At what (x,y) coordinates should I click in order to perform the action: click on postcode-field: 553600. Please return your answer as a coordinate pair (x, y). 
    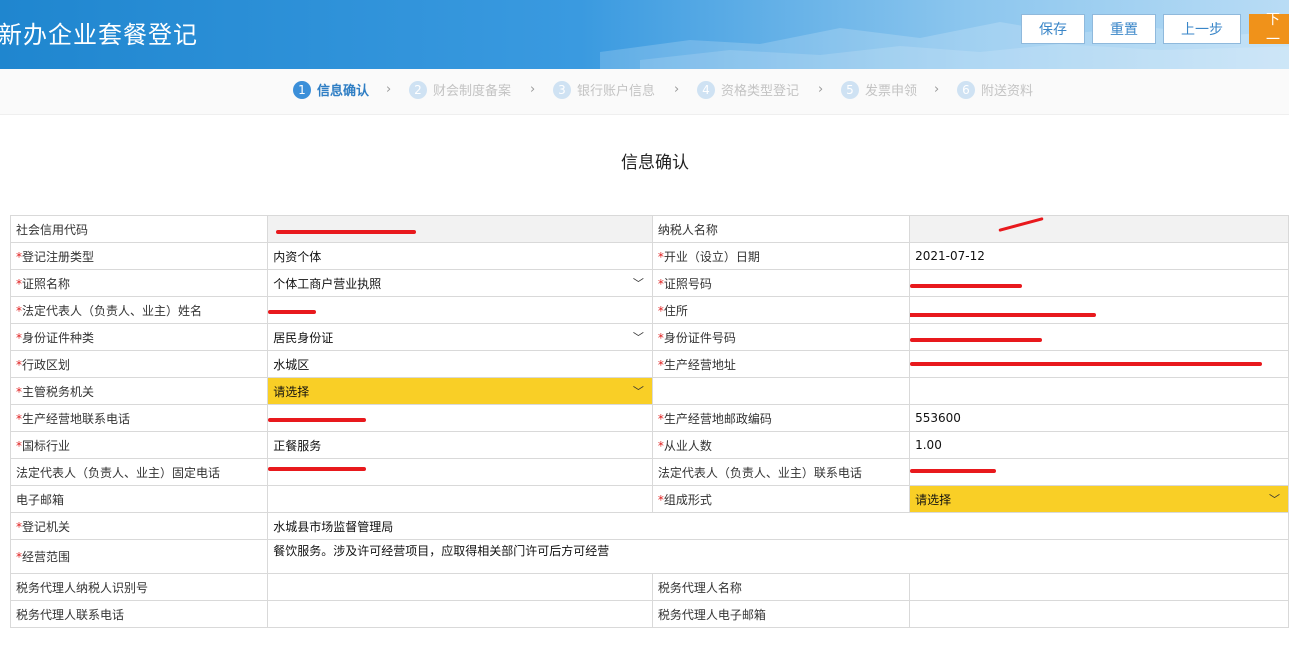
    Looking at the image, I should click on (1099, 418).